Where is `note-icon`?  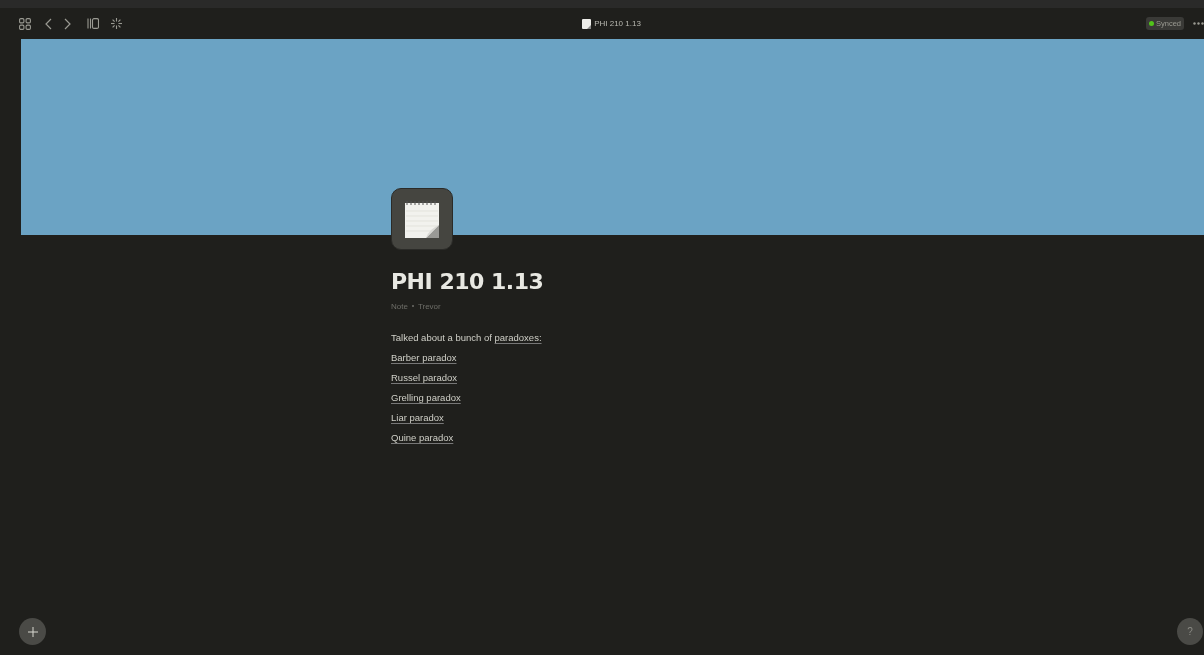 note-icon is located at coordinates (587, 23).